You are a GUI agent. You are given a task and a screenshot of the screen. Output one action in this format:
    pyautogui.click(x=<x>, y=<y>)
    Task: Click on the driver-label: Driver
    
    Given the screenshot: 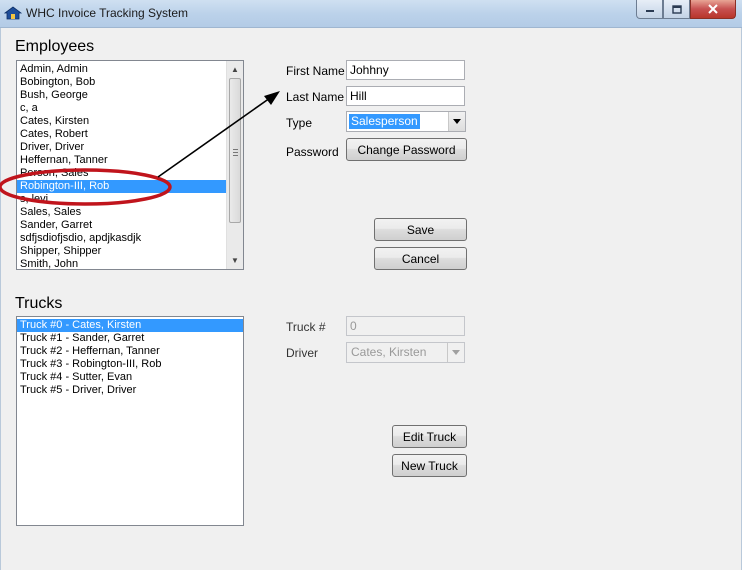 What is the action you would take?
    pyautogui.click(x=302, y=353)
    